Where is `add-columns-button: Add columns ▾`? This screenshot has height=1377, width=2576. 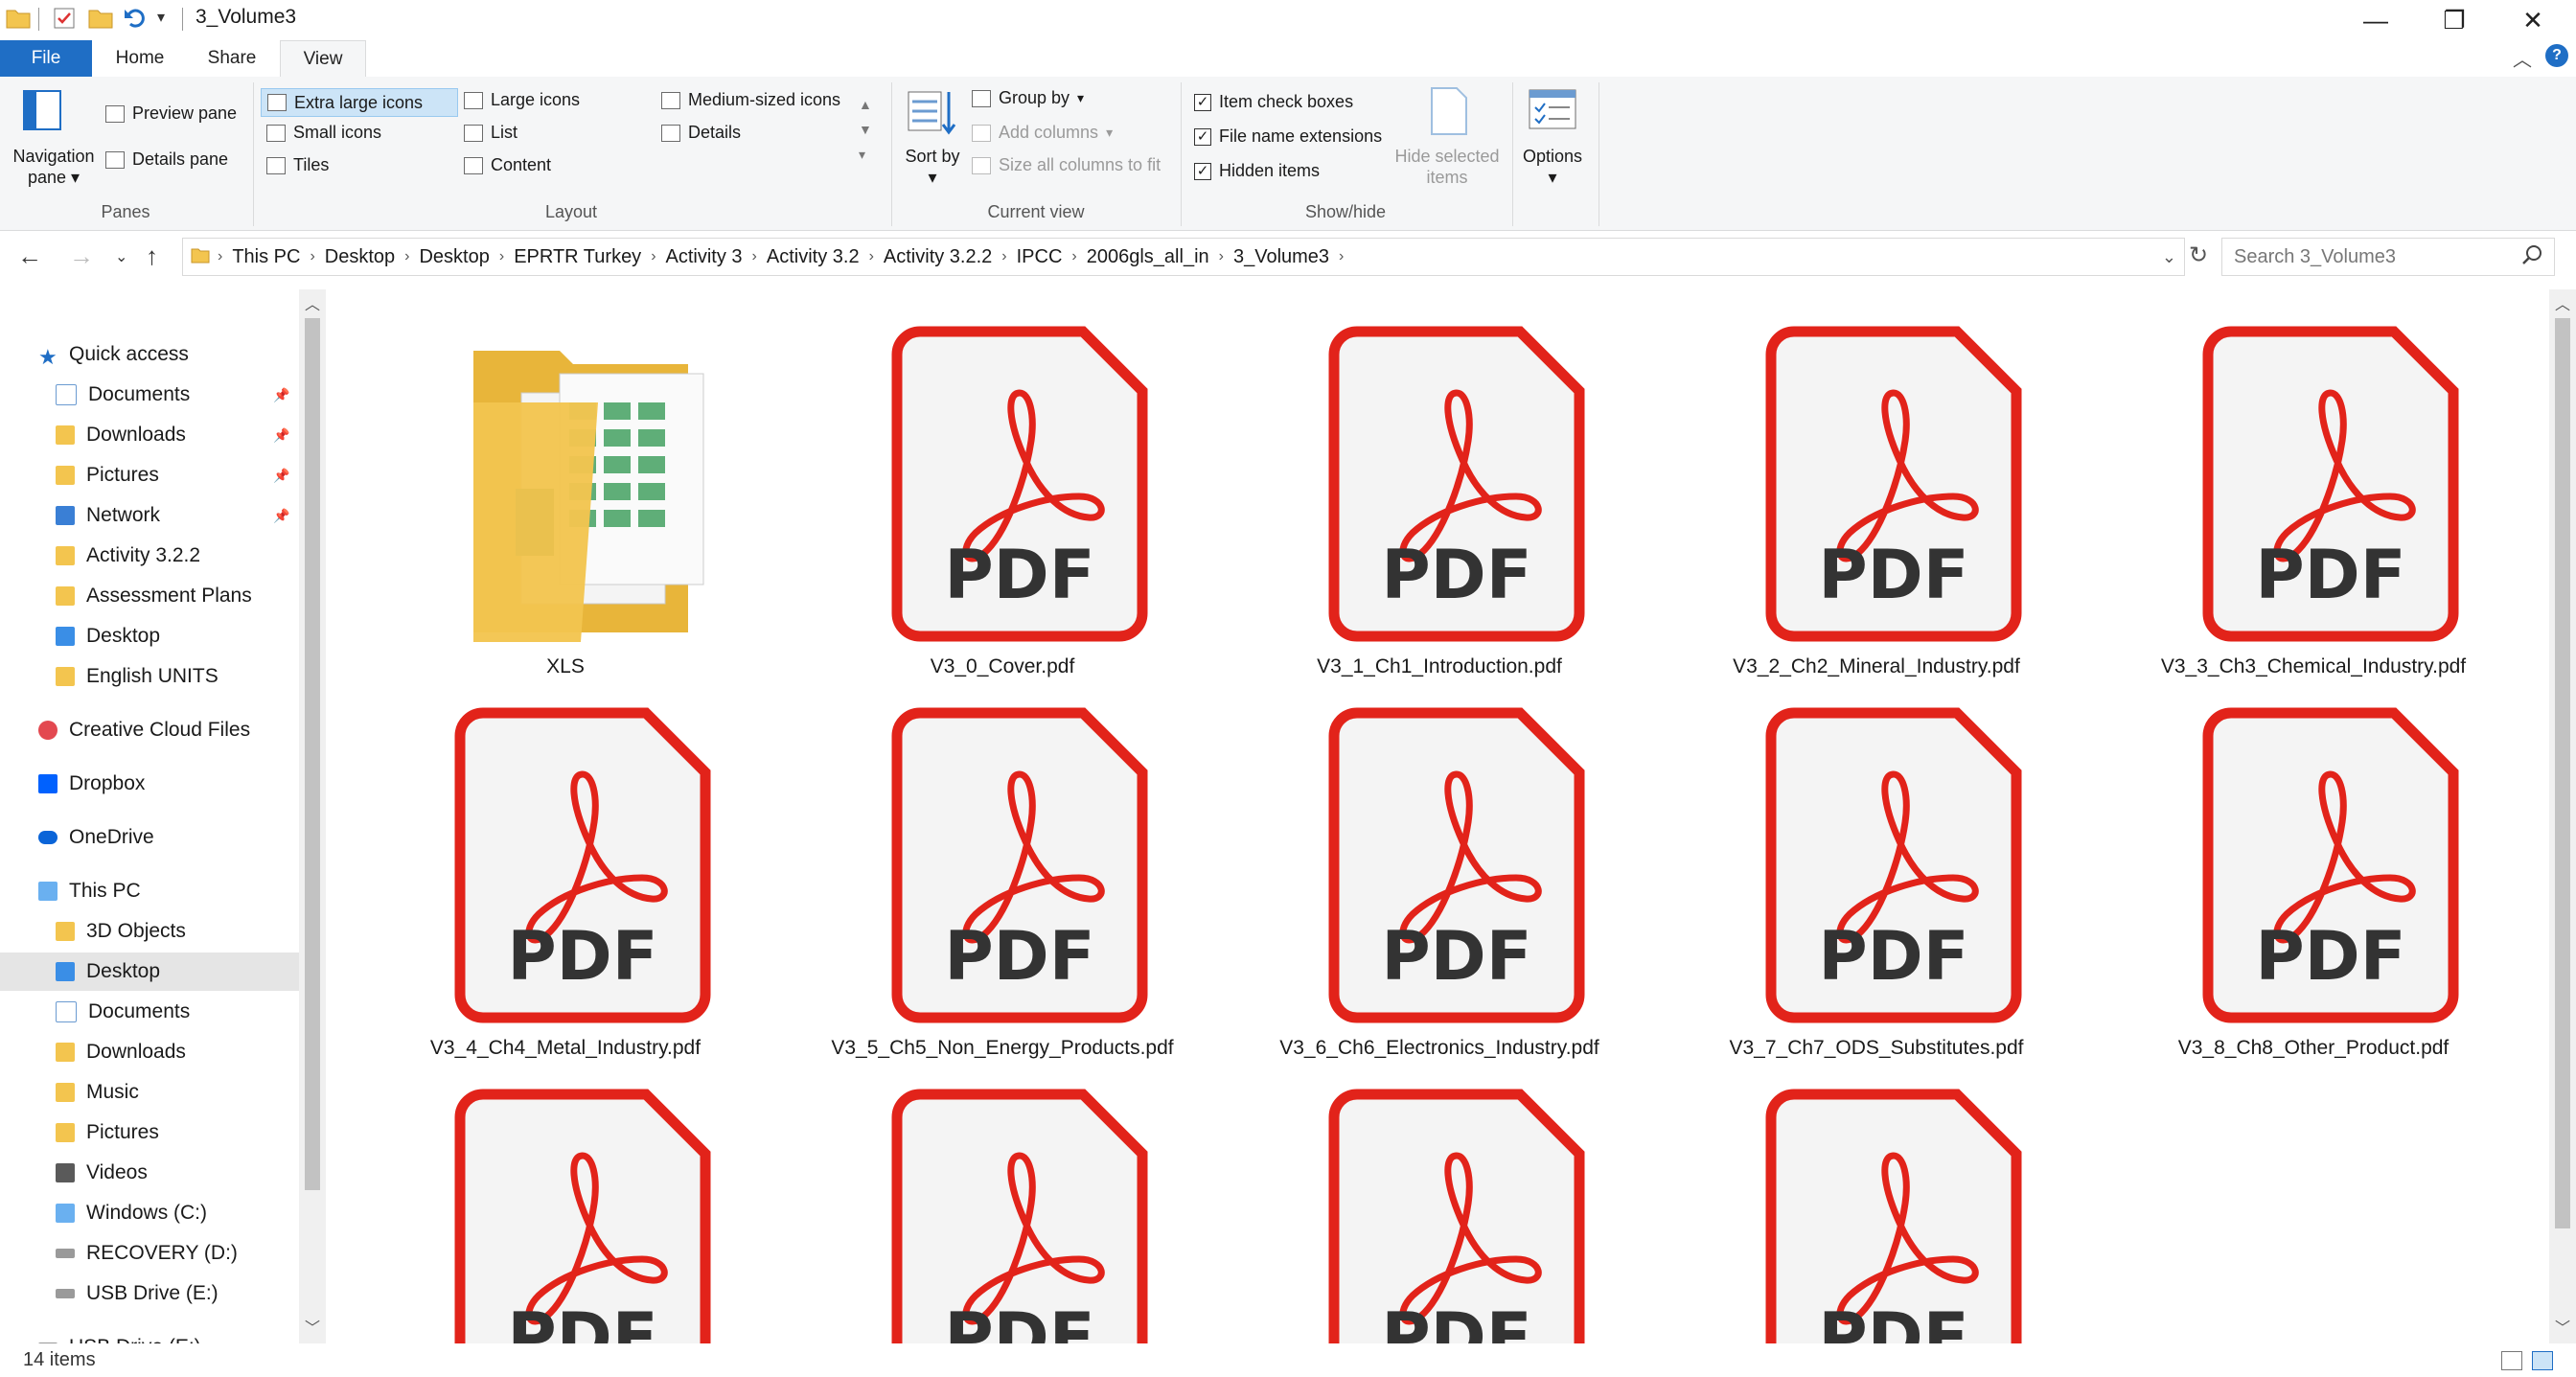 add-columns-button: Add columns ▾ is located at coordinates (1042, 133).